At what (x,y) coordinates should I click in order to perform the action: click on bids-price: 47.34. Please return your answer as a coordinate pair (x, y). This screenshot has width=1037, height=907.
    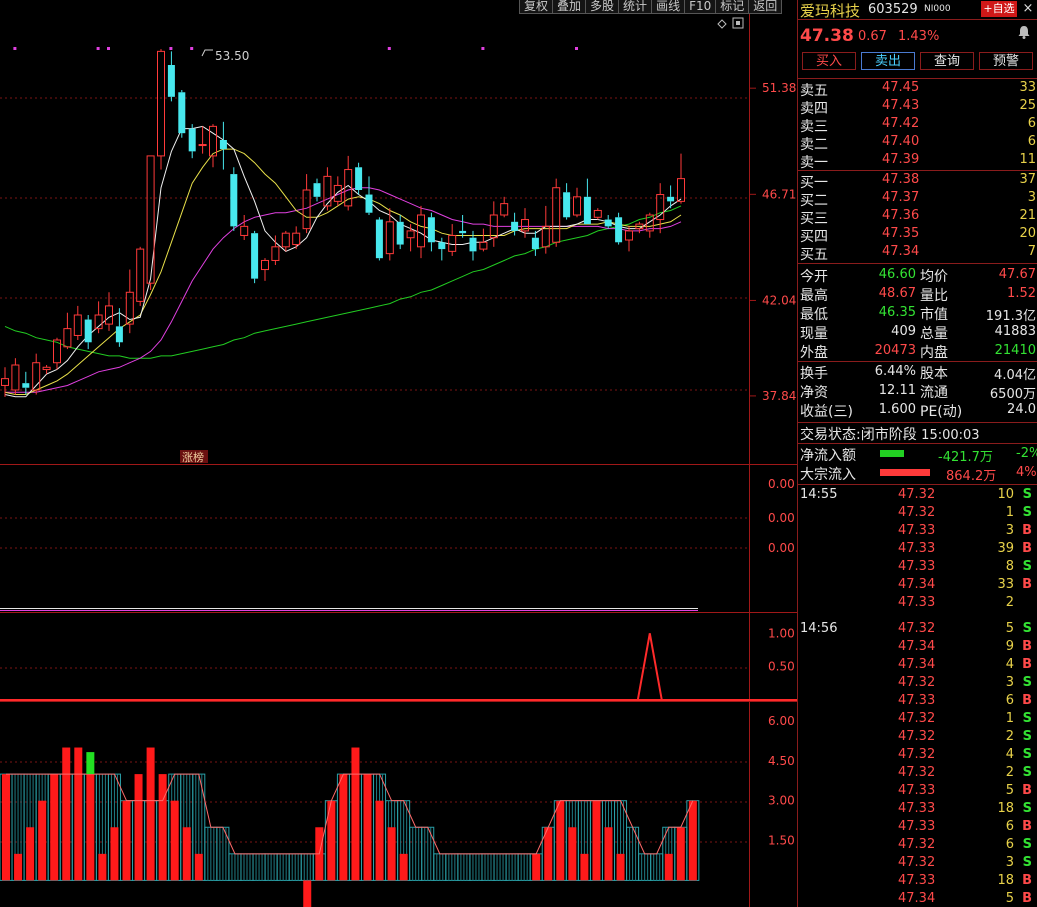
    Looking at the image, I should click on (901, 251).